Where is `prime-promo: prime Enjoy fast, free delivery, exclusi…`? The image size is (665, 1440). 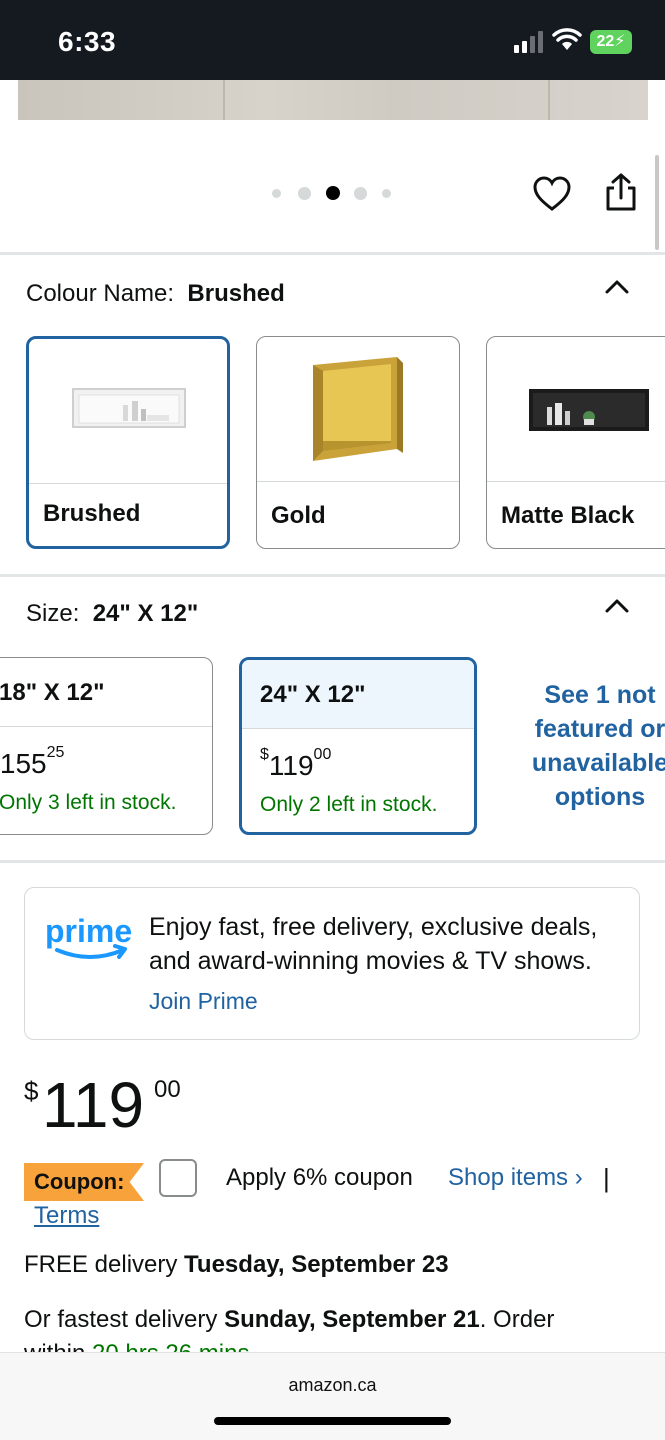
prime-promo: prime Enjoy fast, free delivery, exclusi… is located at coordinates (332, 963).